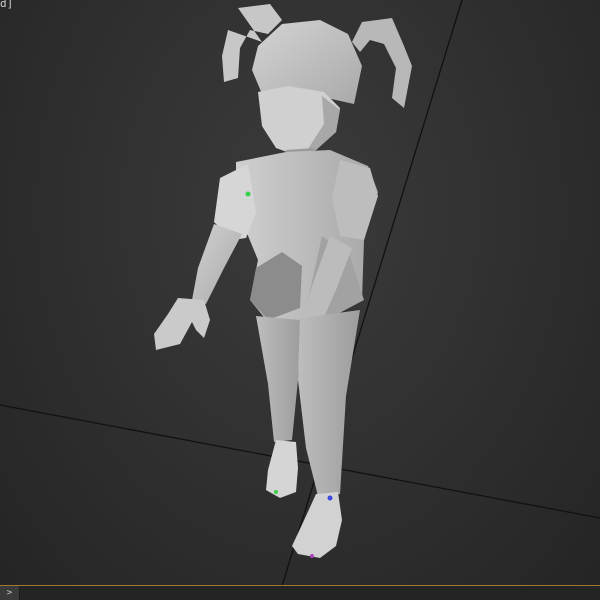 The image size is (600, 600). What do you see at coordinates (317, 525) in the screenshot?
I see `right-shoe` at bounding box center [317, 525].